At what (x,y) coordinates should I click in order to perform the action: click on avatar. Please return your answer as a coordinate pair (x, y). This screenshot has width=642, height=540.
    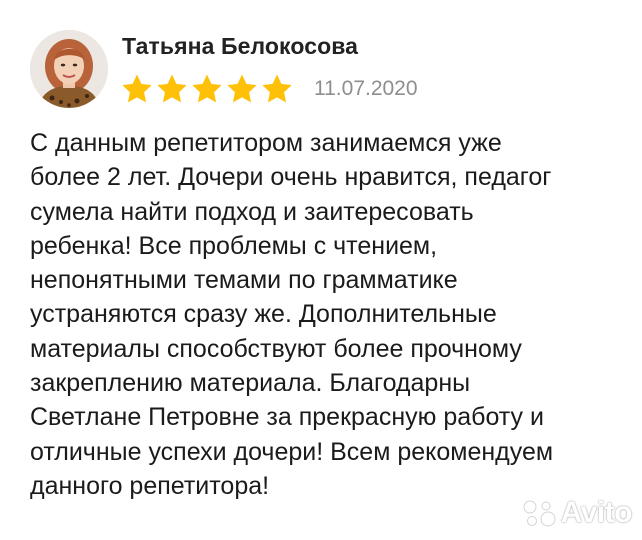
    Looking at the image, I should click on (69, 69).